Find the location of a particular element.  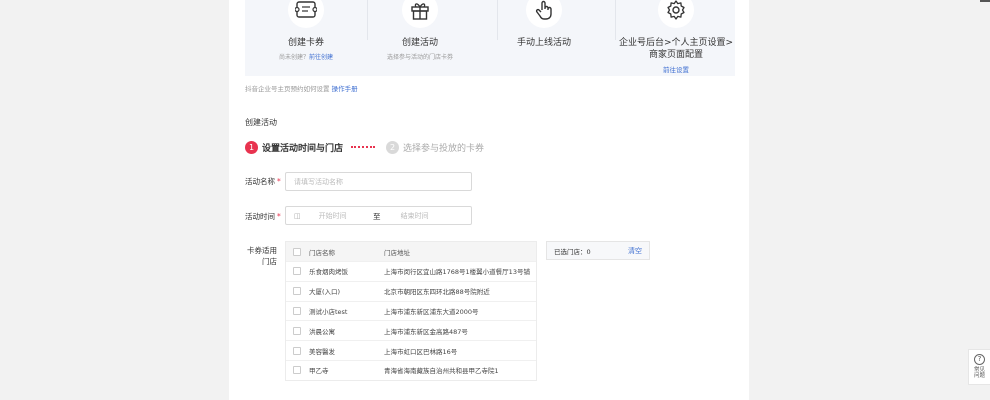

hand-pointer-icon is located at coordinates (544, 14).